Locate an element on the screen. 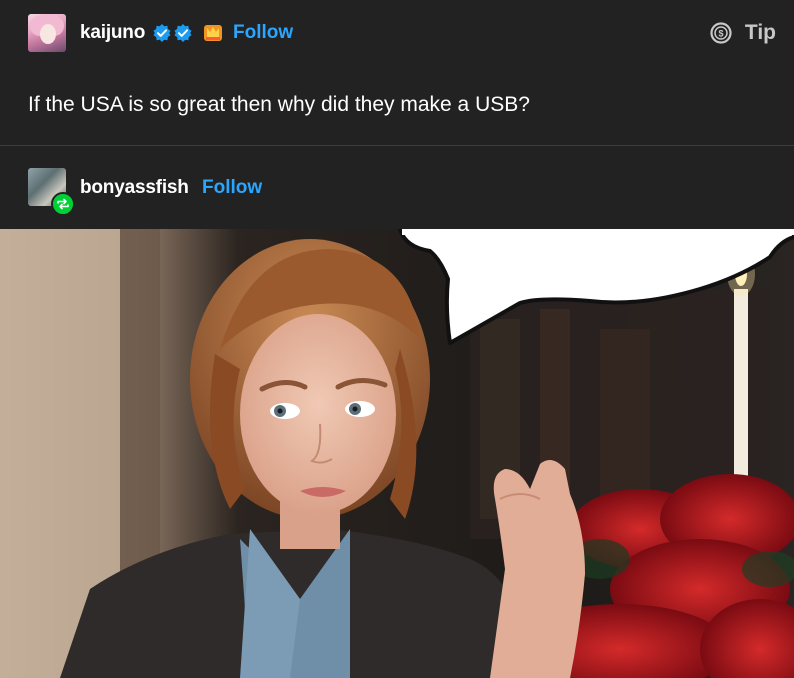  post-header: kaijuno Follow $ Tip is located at coordinates (397, 34).